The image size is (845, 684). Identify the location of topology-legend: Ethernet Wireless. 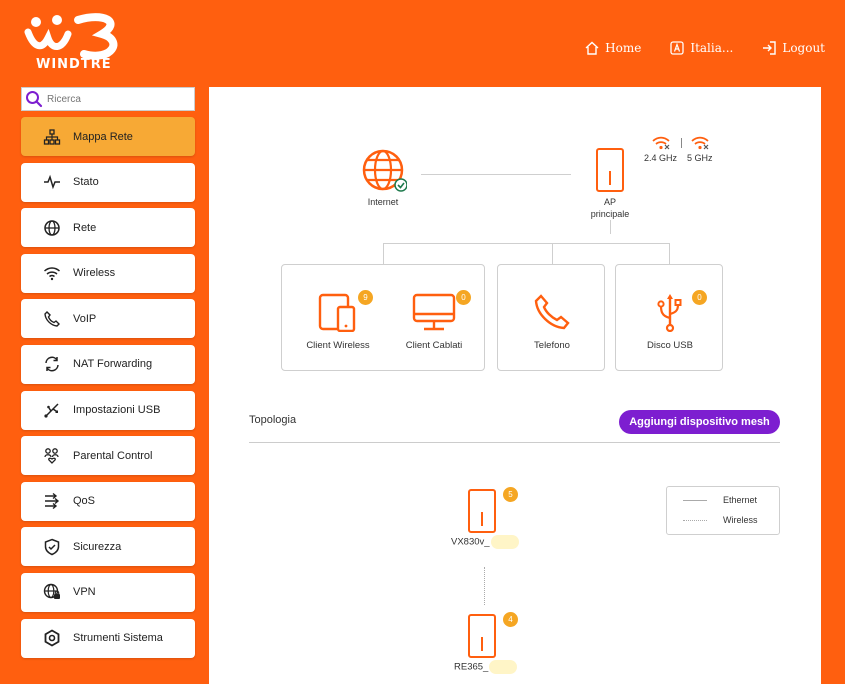
(723, 510).